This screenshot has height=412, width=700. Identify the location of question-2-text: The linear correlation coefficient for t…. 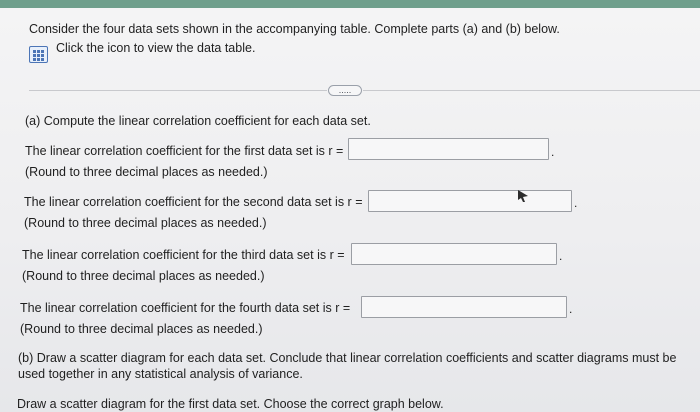
(193, 202).